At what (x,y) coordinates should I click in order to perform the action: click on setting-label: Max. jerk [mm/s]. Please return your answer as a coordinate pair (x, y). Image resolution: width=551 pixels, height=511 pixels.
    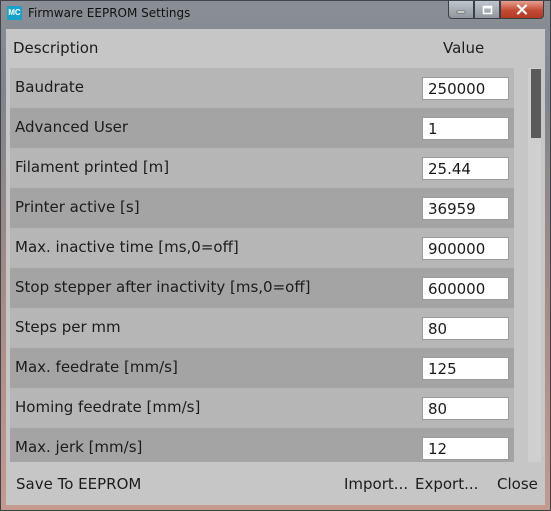
    Looking at the image, I should click on (79, 447).